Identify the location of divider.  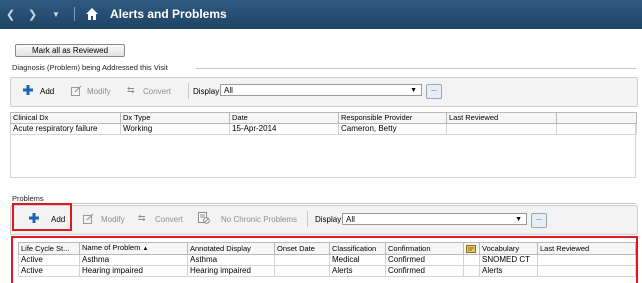
(74, 14).